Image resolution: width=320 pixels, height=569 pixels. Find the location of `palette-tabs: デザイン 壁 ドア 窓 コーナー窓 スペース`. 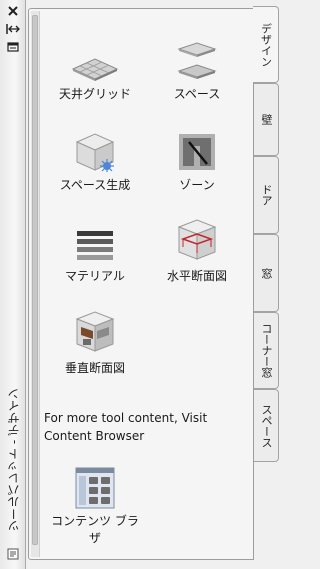

palette-tabs: デザイン 壁 ドア 窓 コーナー窓 スペース is located at coordinates (266, 284).